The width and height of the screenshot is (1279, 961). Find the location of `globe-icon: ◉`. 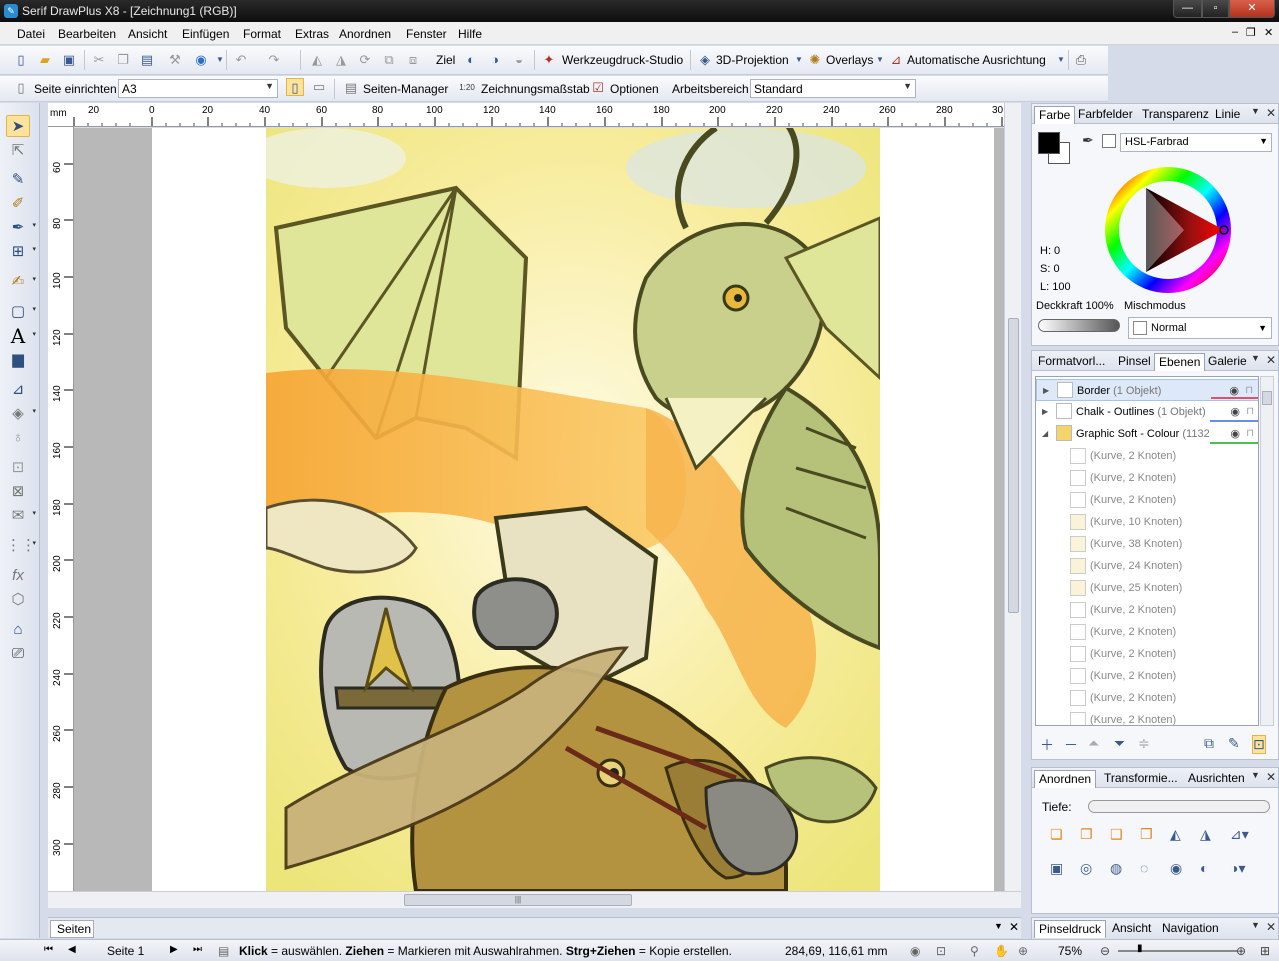

globe-icon: ◉ is located at coordinates (201, 60).